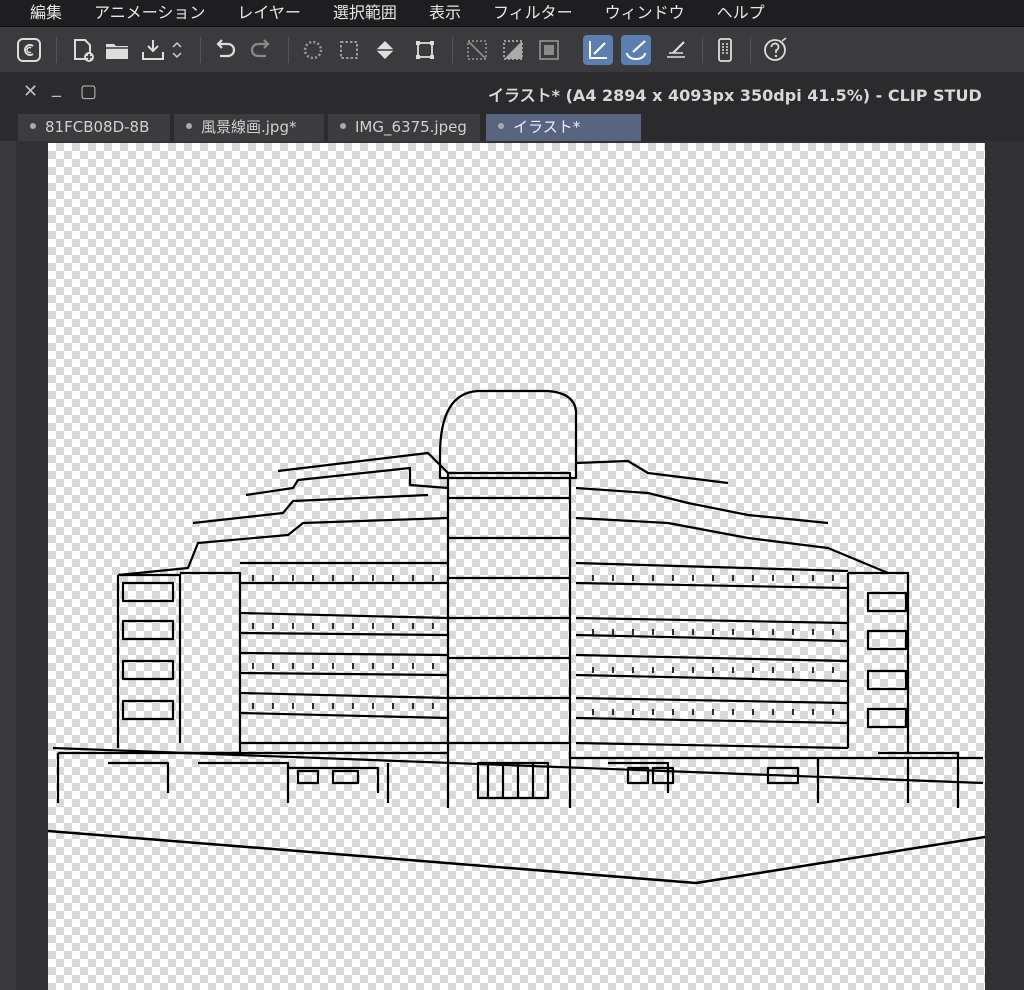 This screenshot has height=990, width=1024. What do you see at coordinates (30, 92) in the screenshot?
I see `close-window-button: ✕` at bounding box center [30, 92].